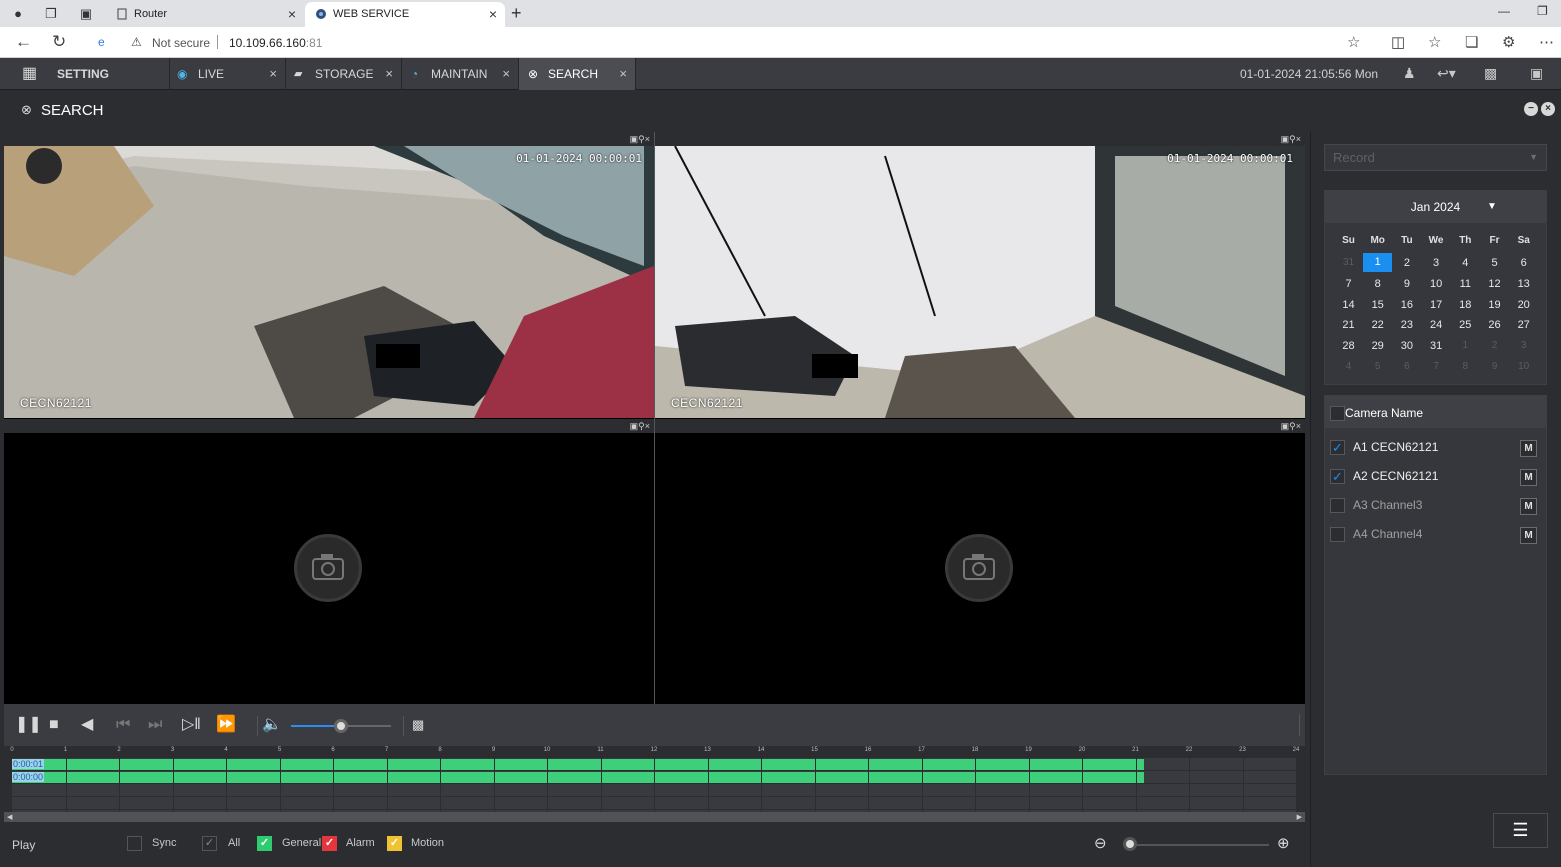 The width and height of the screenshot is (1561, 867). Describe the element at coordinates (1508, 42) in the screenshot. I see `extensions-icon: ⚙` at that location.